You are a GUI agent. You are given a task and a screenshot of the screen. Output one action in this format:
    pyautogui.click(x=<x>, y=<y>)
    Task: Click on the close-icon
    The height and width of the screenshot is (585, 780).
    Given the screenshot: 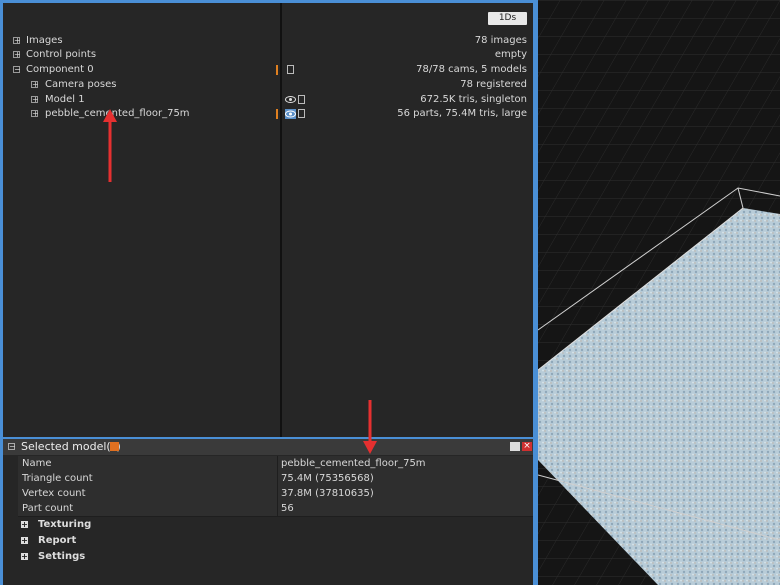 What is the action you would take?
    pyautogui.click(x=114, y=446)
    